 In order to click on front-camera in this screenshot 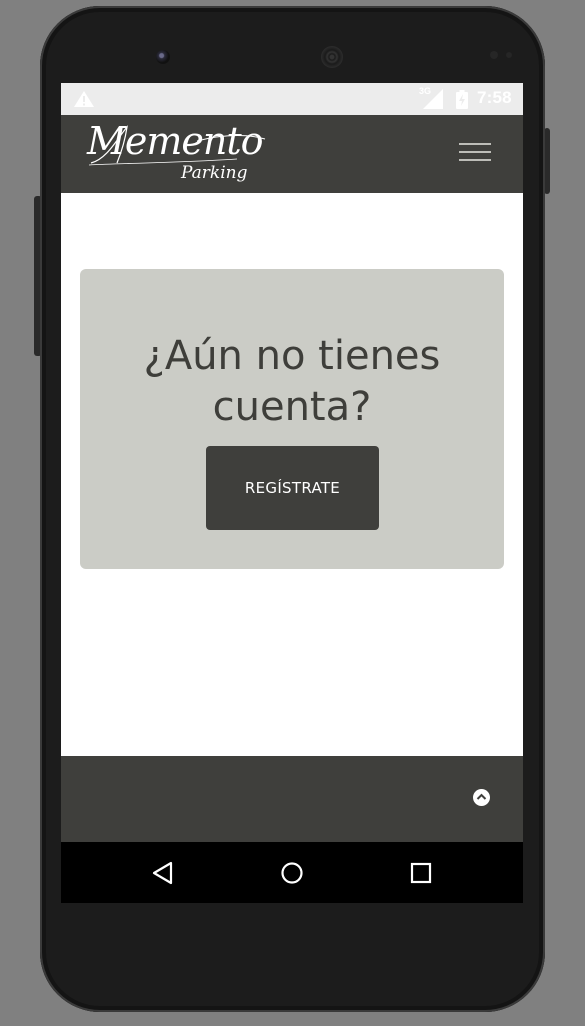, I will do `click(163, 57)`.